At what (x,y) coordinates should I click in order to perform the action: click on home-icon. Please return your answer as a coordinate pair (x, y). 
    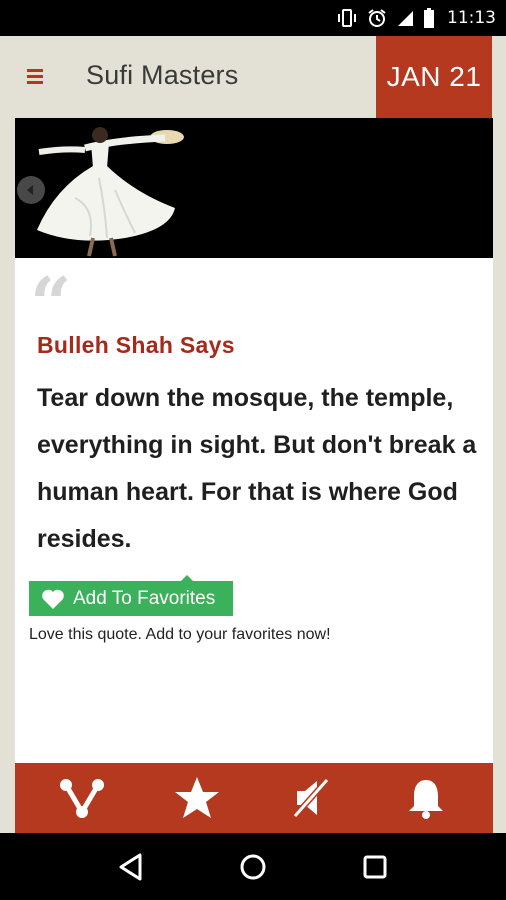
    Looking at the image, I should click on (253, 866).